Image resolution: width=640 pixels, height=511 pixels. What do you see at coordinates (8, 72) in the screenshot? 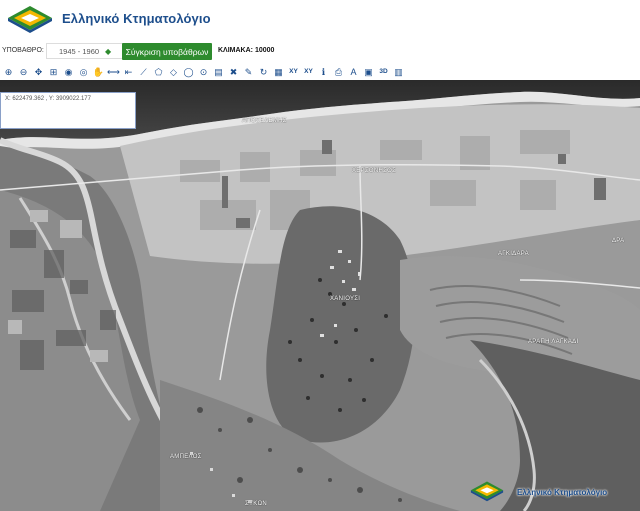
I see `zoom-in-icon: ⊕` at bounding box center [8, 72].